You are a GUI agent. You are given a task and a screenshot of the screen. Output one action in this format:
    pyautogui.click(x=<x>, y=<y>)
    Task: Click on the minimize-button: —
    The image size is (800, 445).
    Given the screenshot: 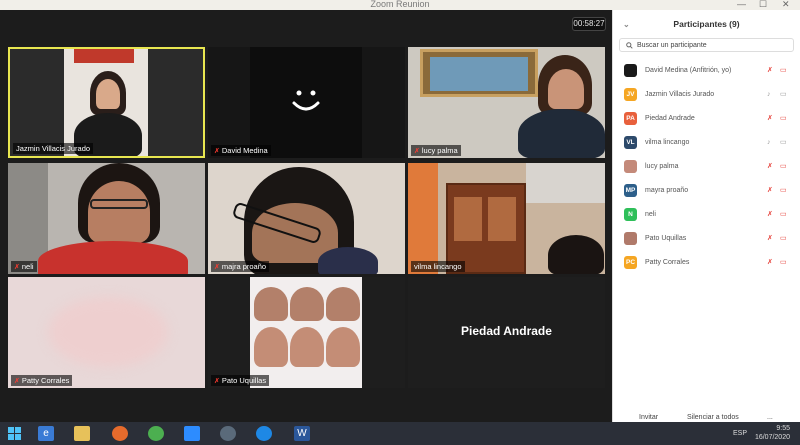 What is the action you would take?
    pyautogui.click(x=741, y=4)
    